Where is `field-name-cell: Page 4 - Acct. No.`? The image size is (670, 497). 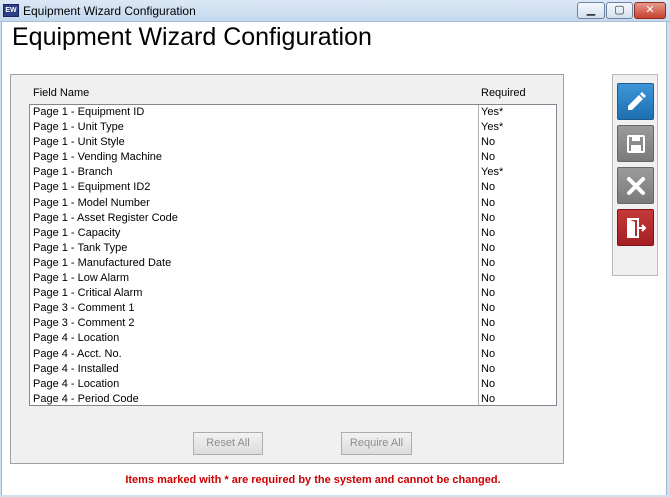 field-name-cell: Page 4 - Acct. No. is located at coordinates (77, 353).